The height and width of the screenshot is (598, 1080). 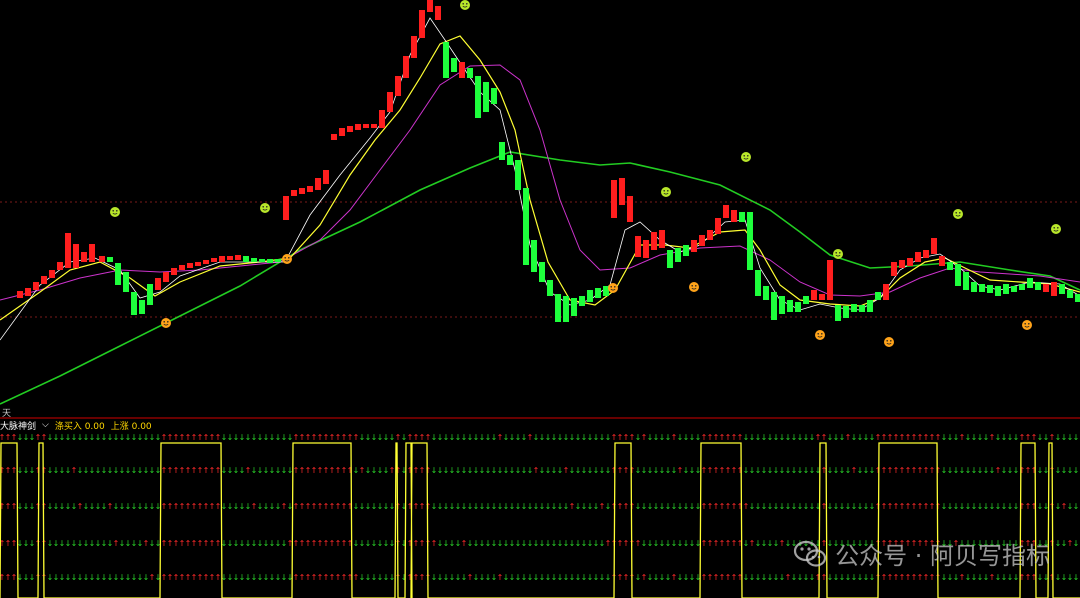 What do you see at coordinates (76, 425) in the screenshot?
I see `indicator-header: 大脉神剑 ⌵ 涤买入 0.00 上涨 0.00` at bounding box center [76, 425].